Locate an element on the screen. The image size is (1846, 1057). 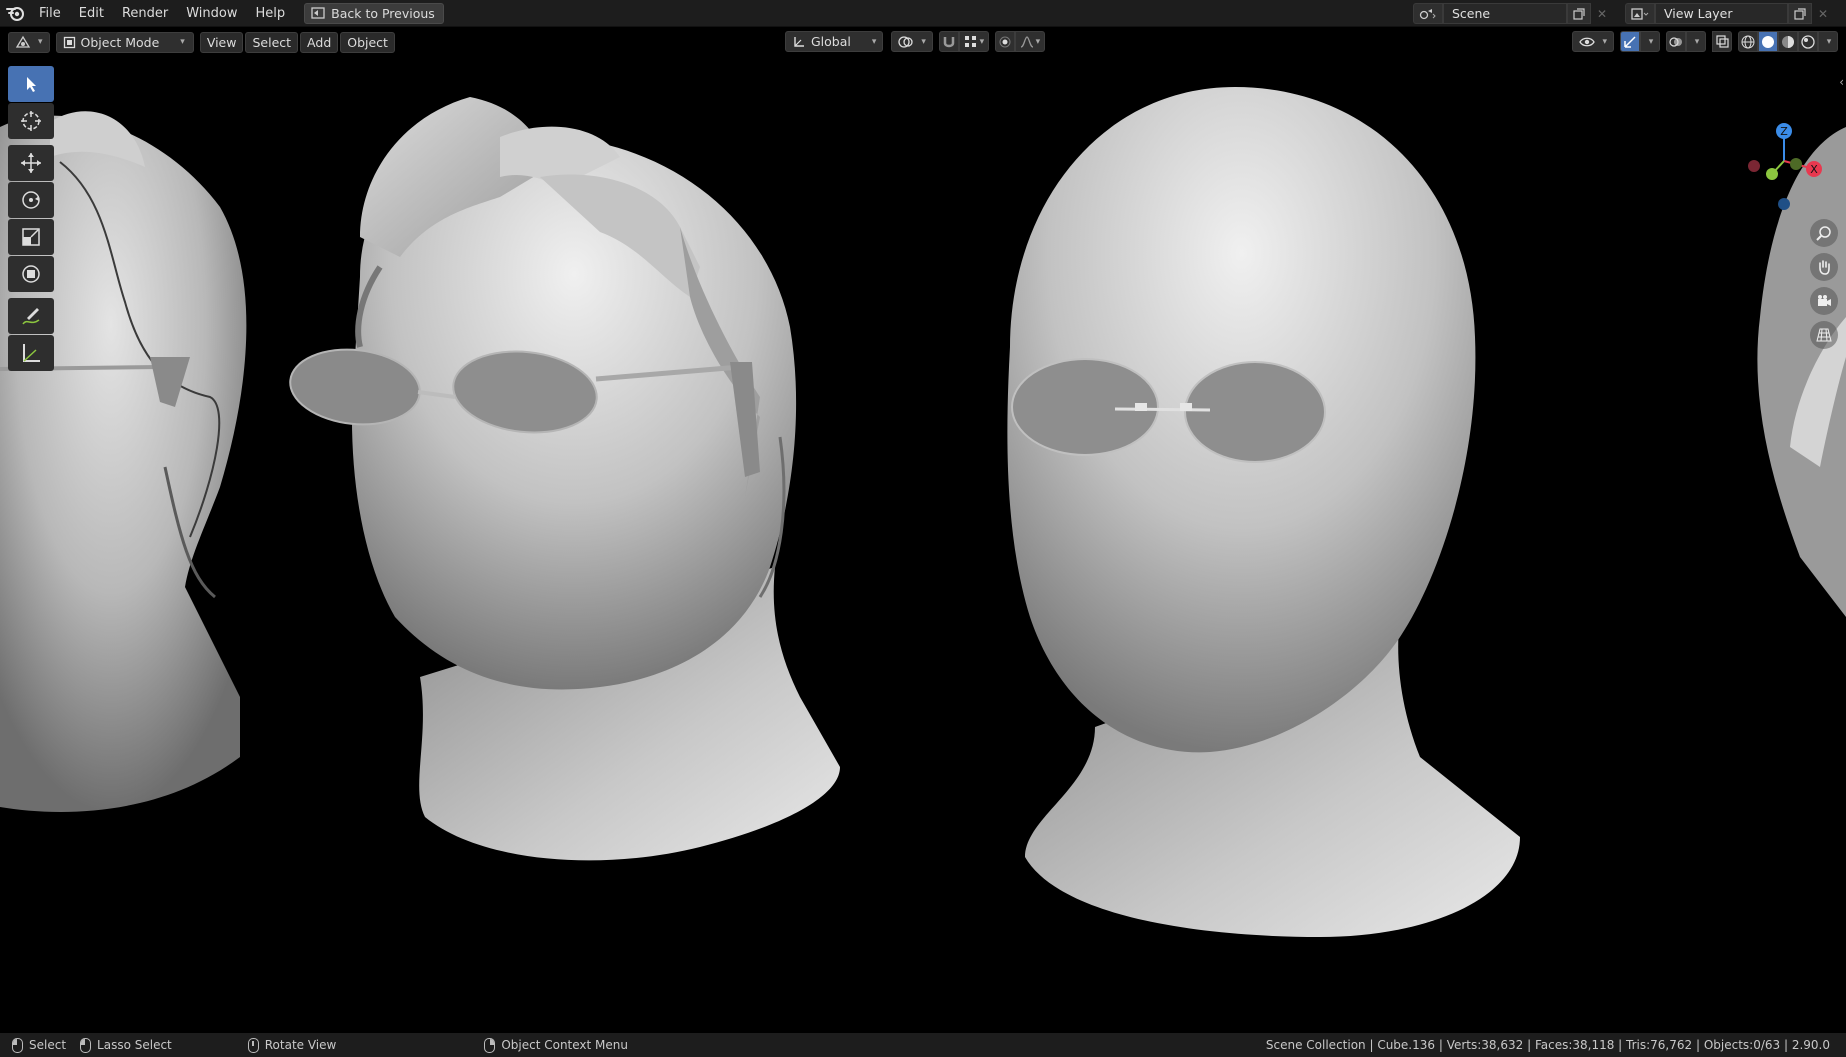
navigation-gizmo: Z X is located at coordinates (1791, 234).